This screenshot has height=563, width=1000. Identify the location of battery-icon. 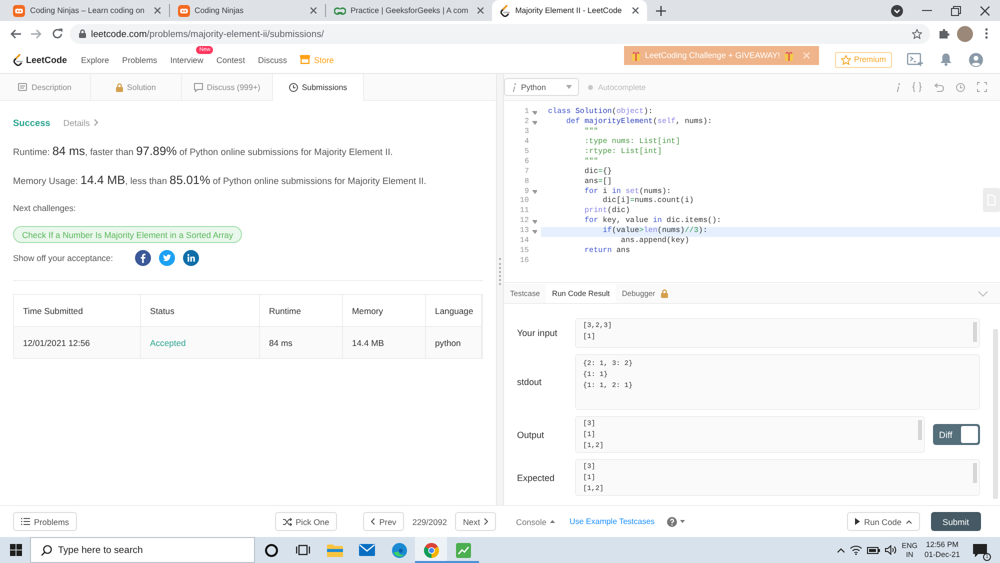
(873, 550).